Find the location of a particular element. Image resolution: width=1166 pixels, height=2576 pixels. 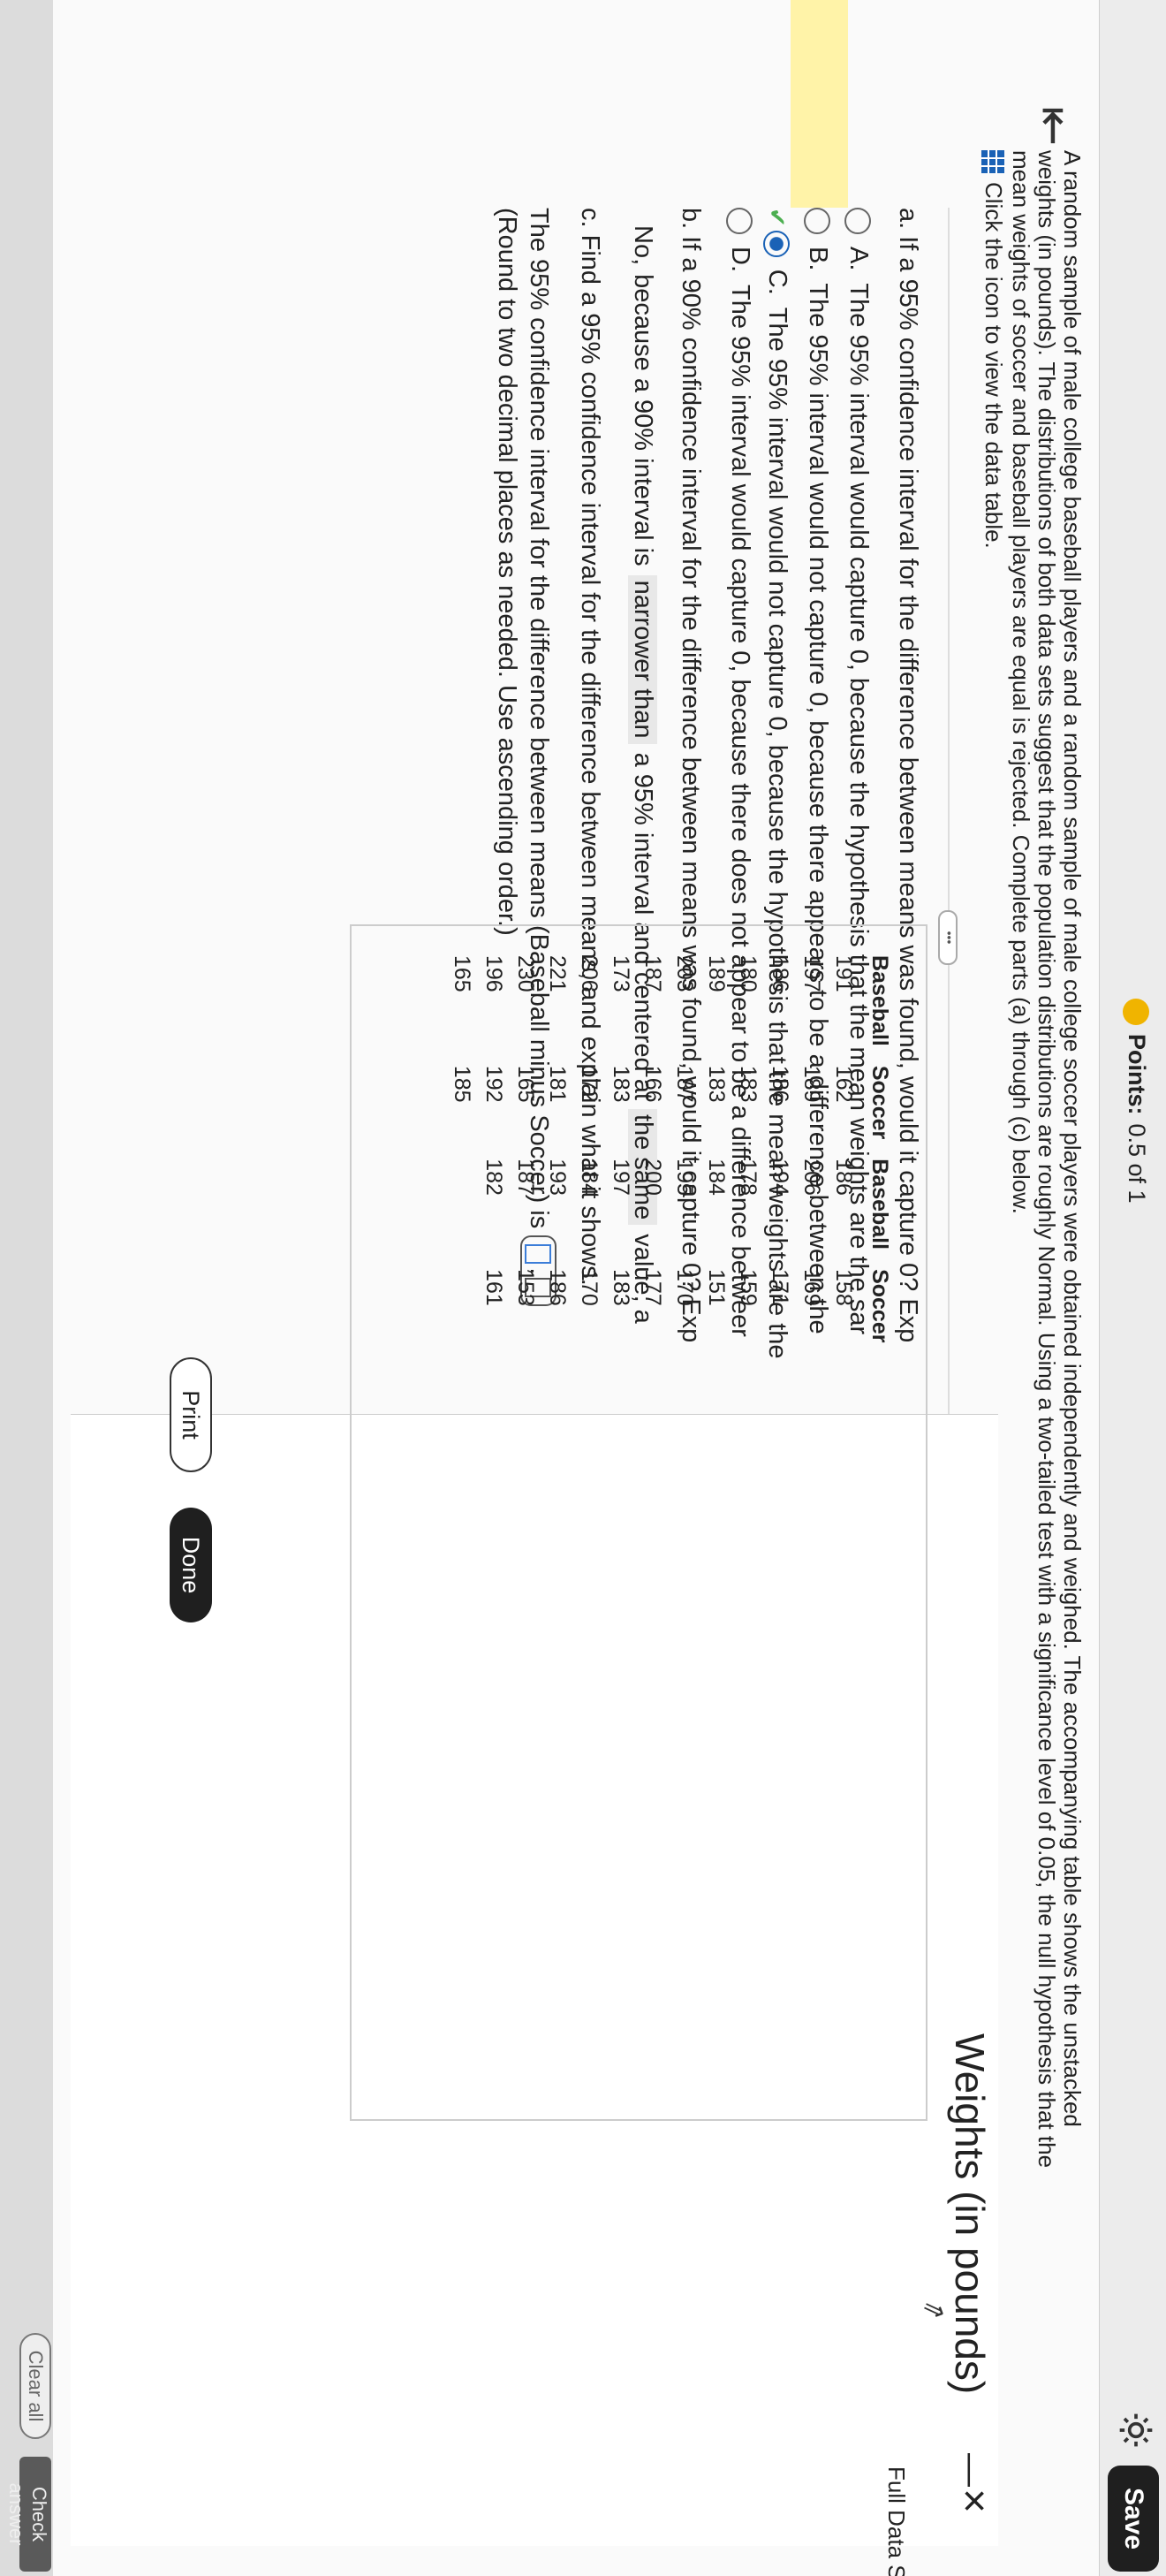

table-row: 165 185 is located at coordinates (462, 1158).